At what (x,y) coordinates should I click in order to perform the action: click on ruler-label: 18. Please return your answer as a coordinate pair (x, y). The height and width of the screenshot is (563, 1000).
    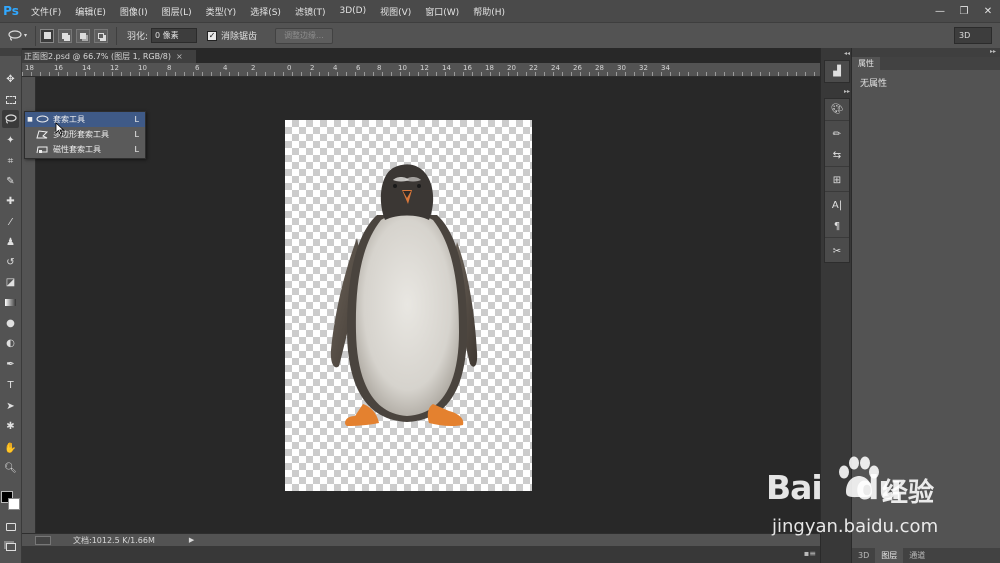
    Looking at the image, I should click on (489, 68).